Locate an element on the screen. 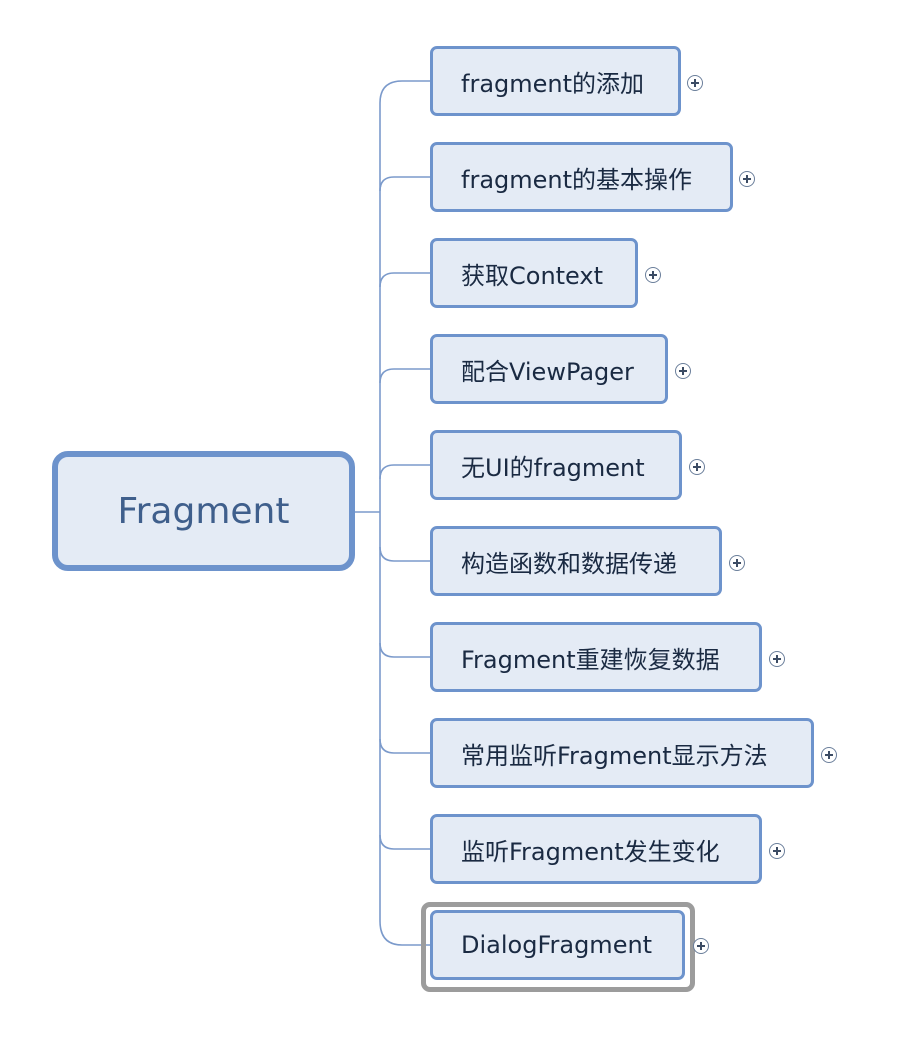 This screenshot has width=922, height=1044. topic-label: fragment的添加 is located at coordinates (553, 83).